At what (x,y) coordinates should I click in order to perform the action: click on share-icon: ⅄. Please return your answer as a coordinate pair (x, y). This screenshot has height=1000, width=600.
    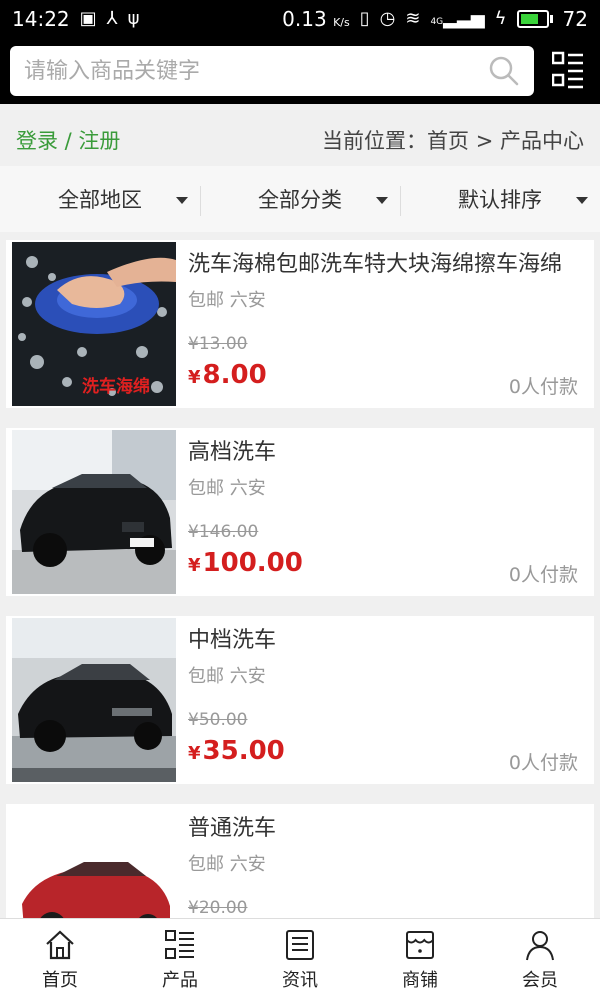
    Looking at the image, I should click on (112, 18).